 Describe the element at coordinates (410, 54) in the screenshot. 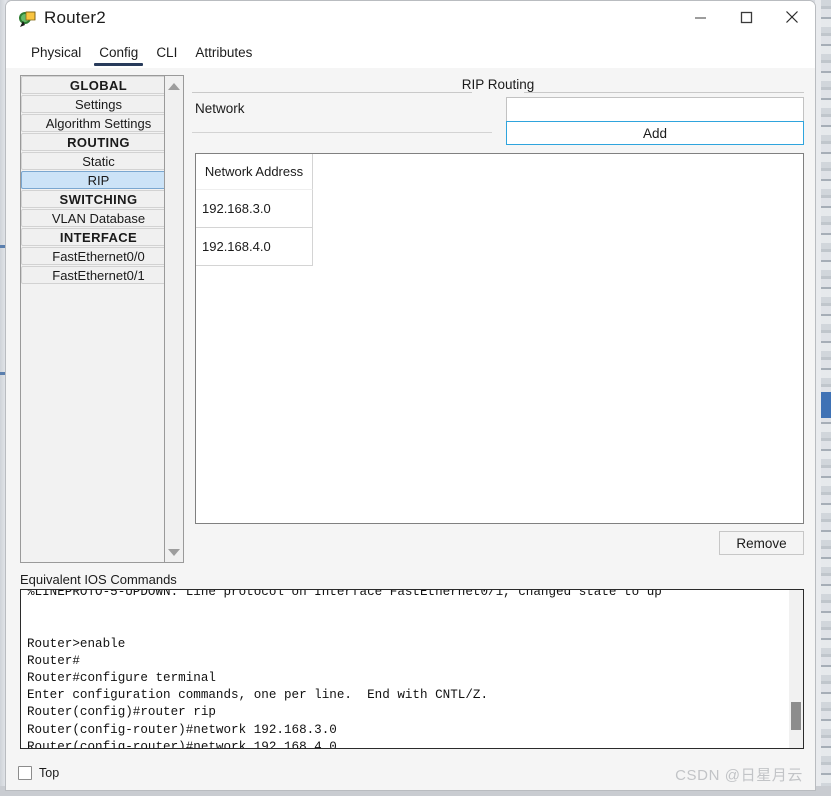

I see `tab-bar: Physical Config CLI Attributes` at that location.